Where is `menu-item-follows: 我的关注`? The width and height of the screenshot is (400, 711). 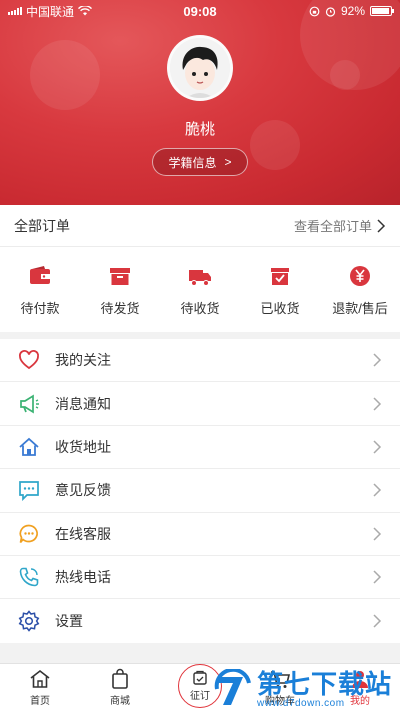
menu-item-follows: 我的关注 is located at coordinates (200, 361).